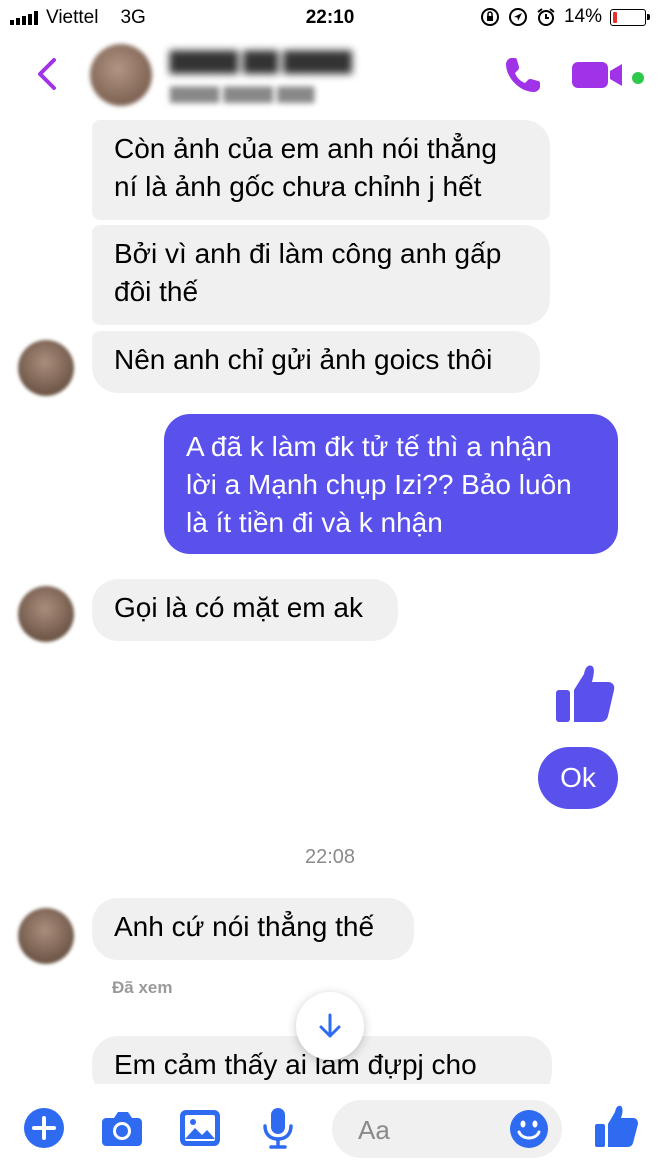 This screenshot has width=660, height=1174. What do you see at coordinates (330, 76) in the screenshot?
I see `conversation-header: ▇▇▇▇ ▇▇ ▇▇▇▇ ▇▇▇▇ ▇▇▇▇ ▇▇▇` at bounding box center [330, 76].